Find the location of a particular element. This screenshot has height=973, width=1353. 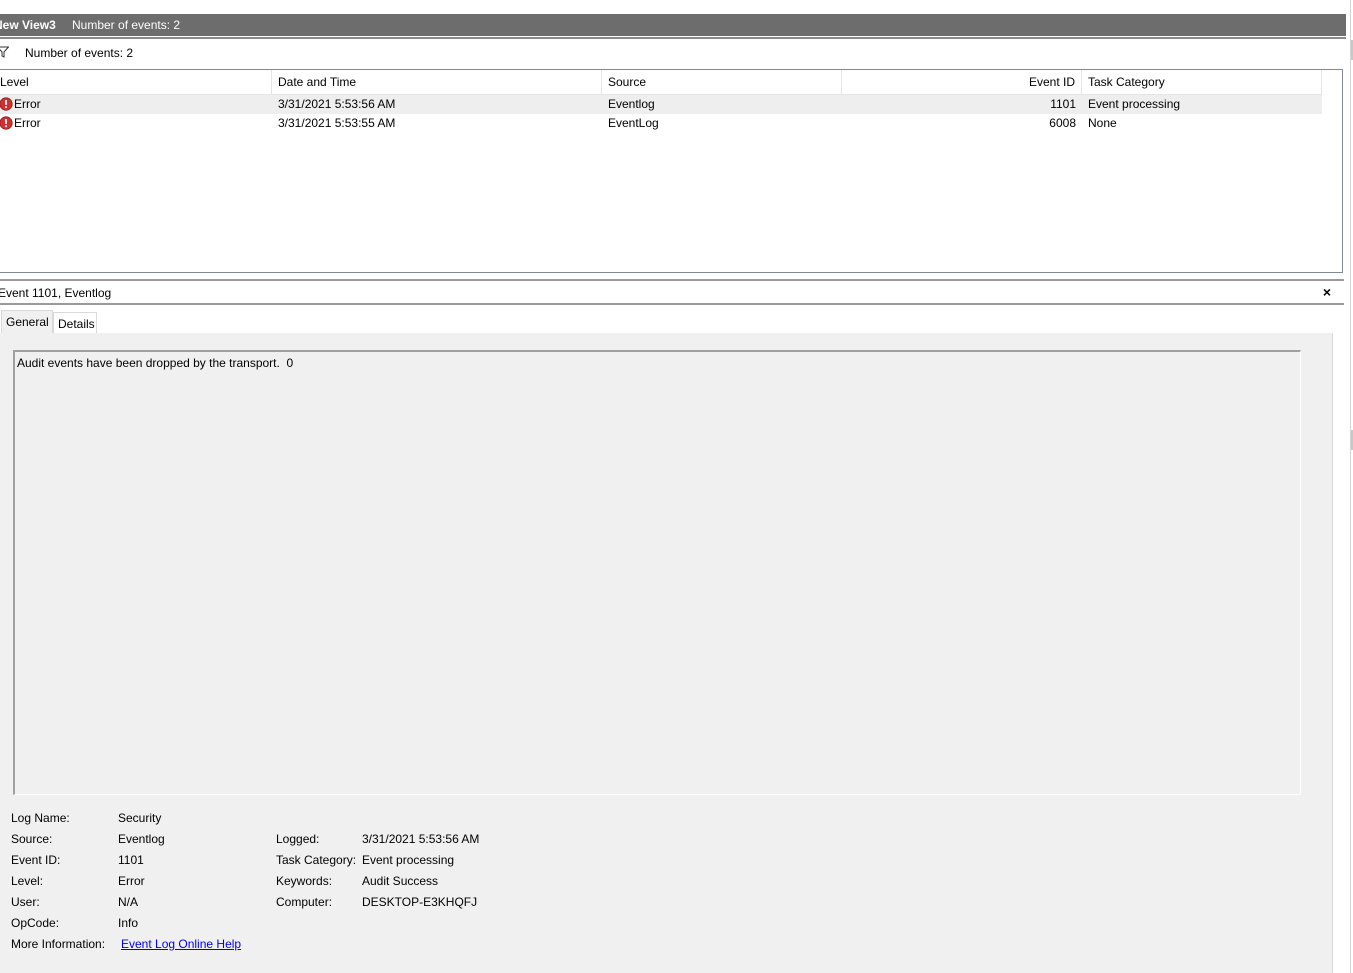

tab-details: Details is located at coordinates (75, 323).